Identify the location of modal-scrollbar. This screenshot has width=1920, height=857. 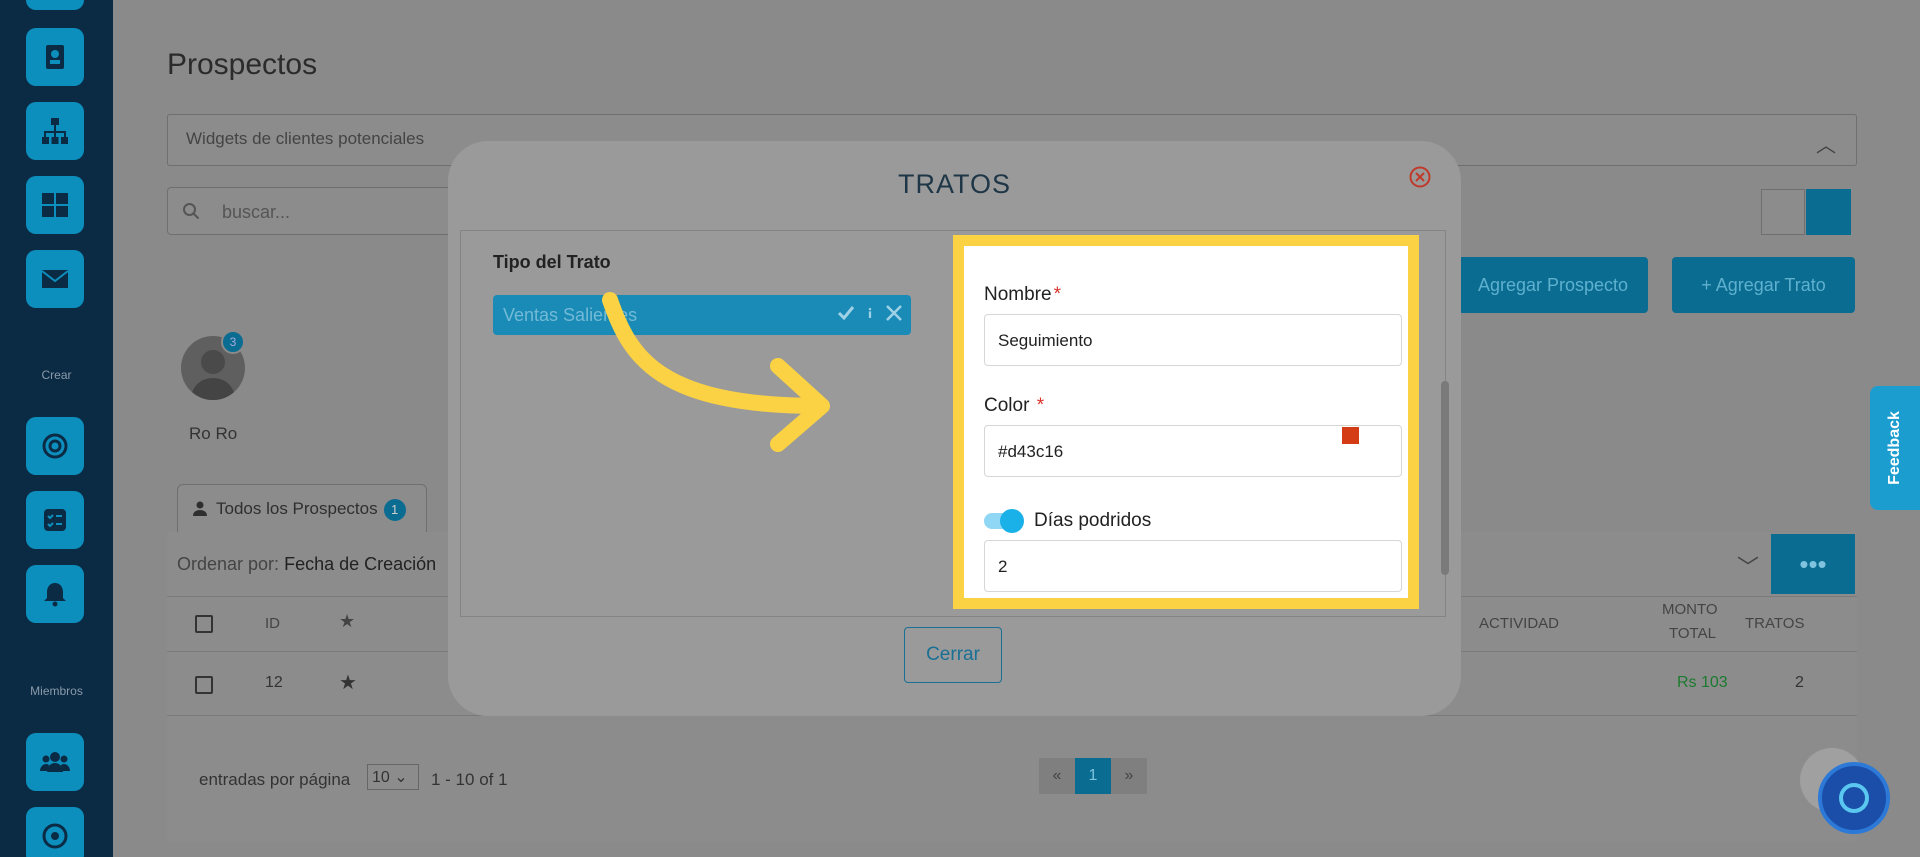
(1445, 478).